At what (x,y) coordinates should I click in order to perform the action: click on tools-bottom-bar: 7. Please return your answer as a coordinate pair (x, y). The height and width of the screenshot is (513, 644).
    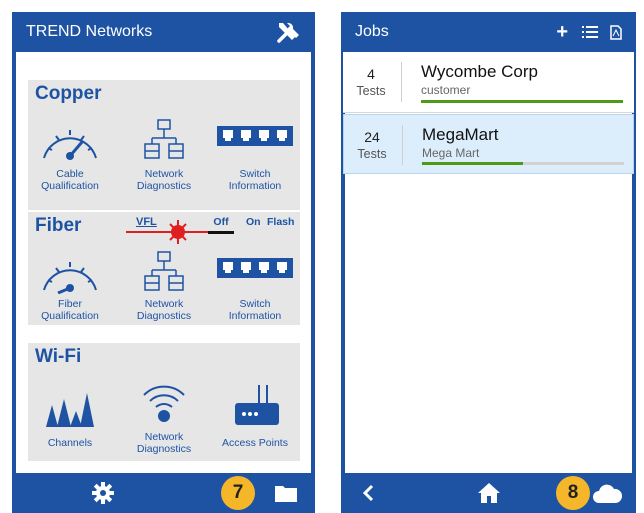
    Looking at the image, I should click on (163, 493).